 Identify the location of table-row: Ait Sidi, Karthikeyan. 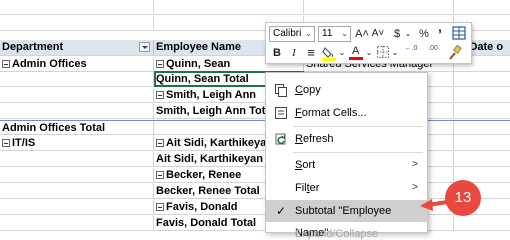
(255, 159).